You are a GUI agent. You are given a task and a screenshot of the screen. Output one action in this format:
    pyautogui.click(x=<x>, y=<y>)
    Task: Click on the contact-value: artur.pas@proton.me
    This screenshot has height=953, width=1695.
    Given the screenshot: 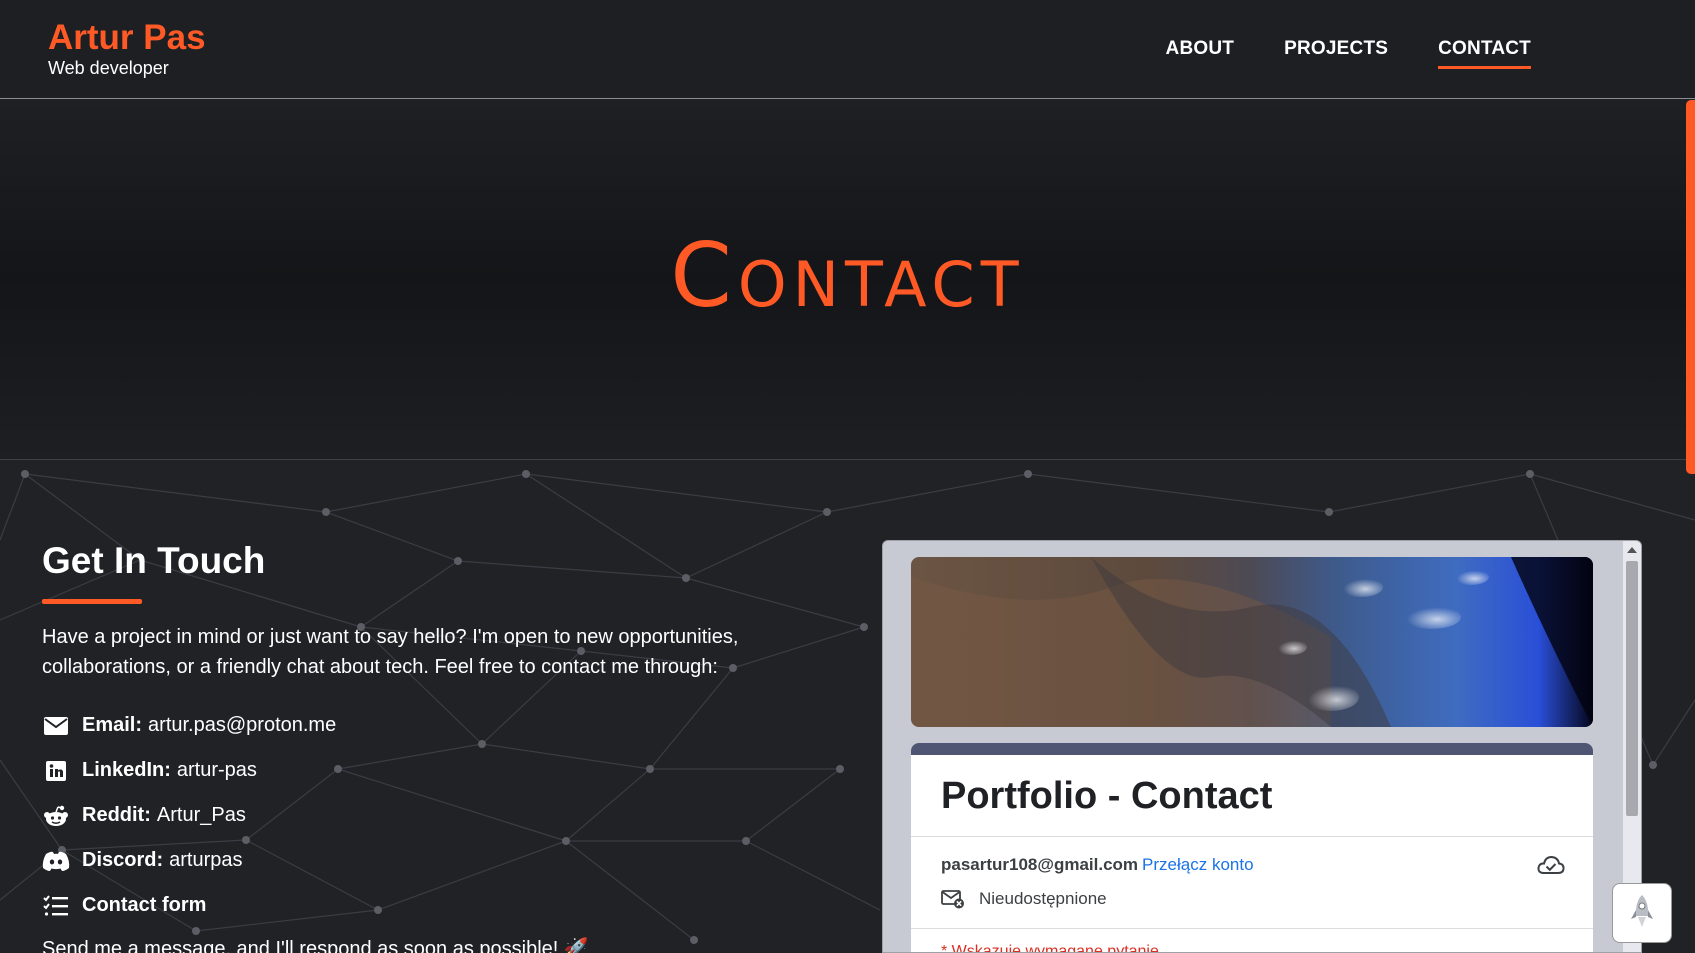 What is the action you would take?
    pyautogui.click(x=242, y=725)
    